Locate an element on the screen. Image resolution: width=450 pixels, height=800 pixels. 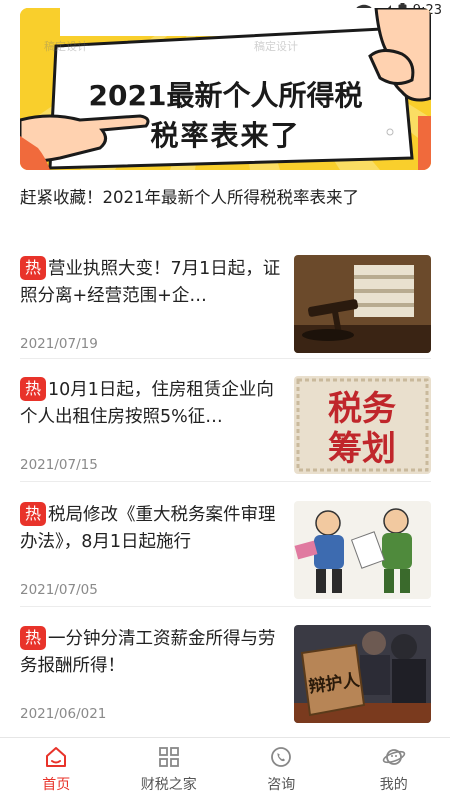
grid-icon is located at coordinates (168, 757).